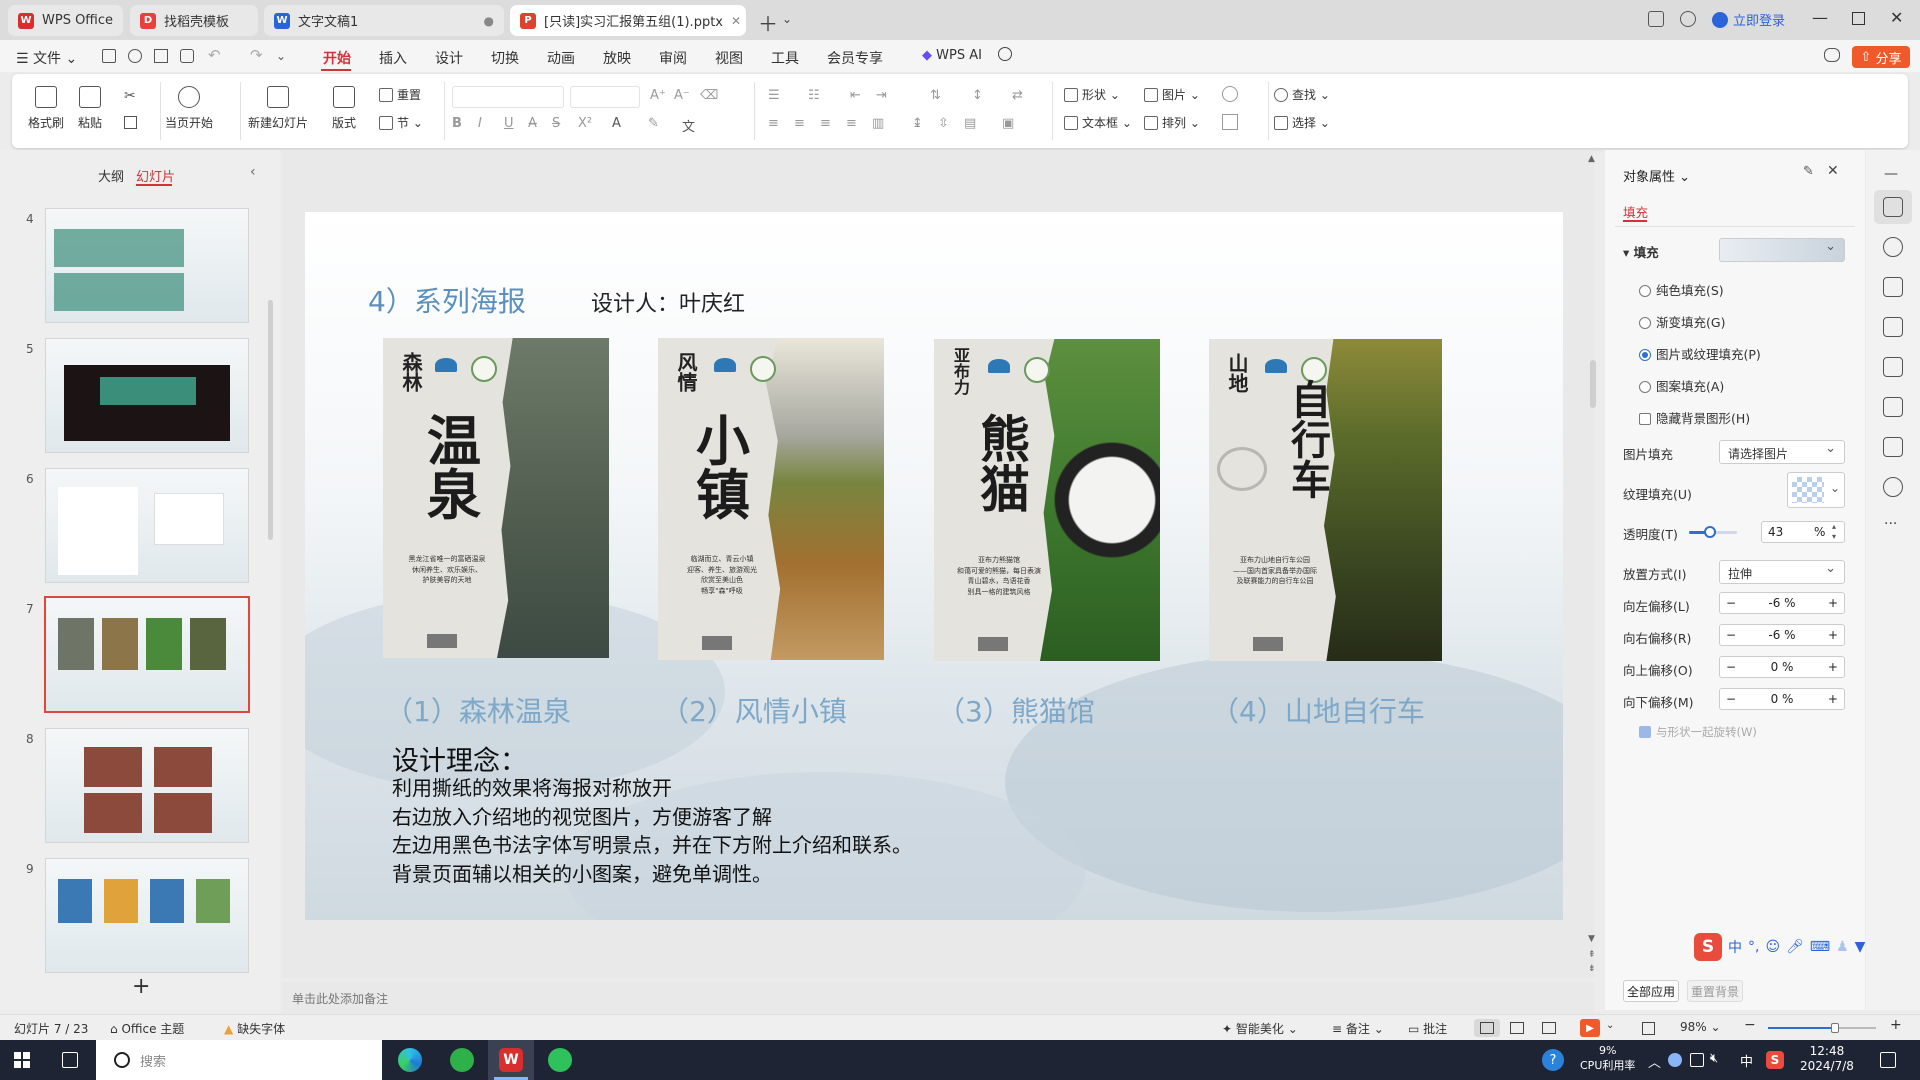 Image resolution: width=1920 pixels, height=1080 pixels. I want to click on tab-presentation: P [只读]实习汇报第五组(1).pptx ✕, so click(628, 20).